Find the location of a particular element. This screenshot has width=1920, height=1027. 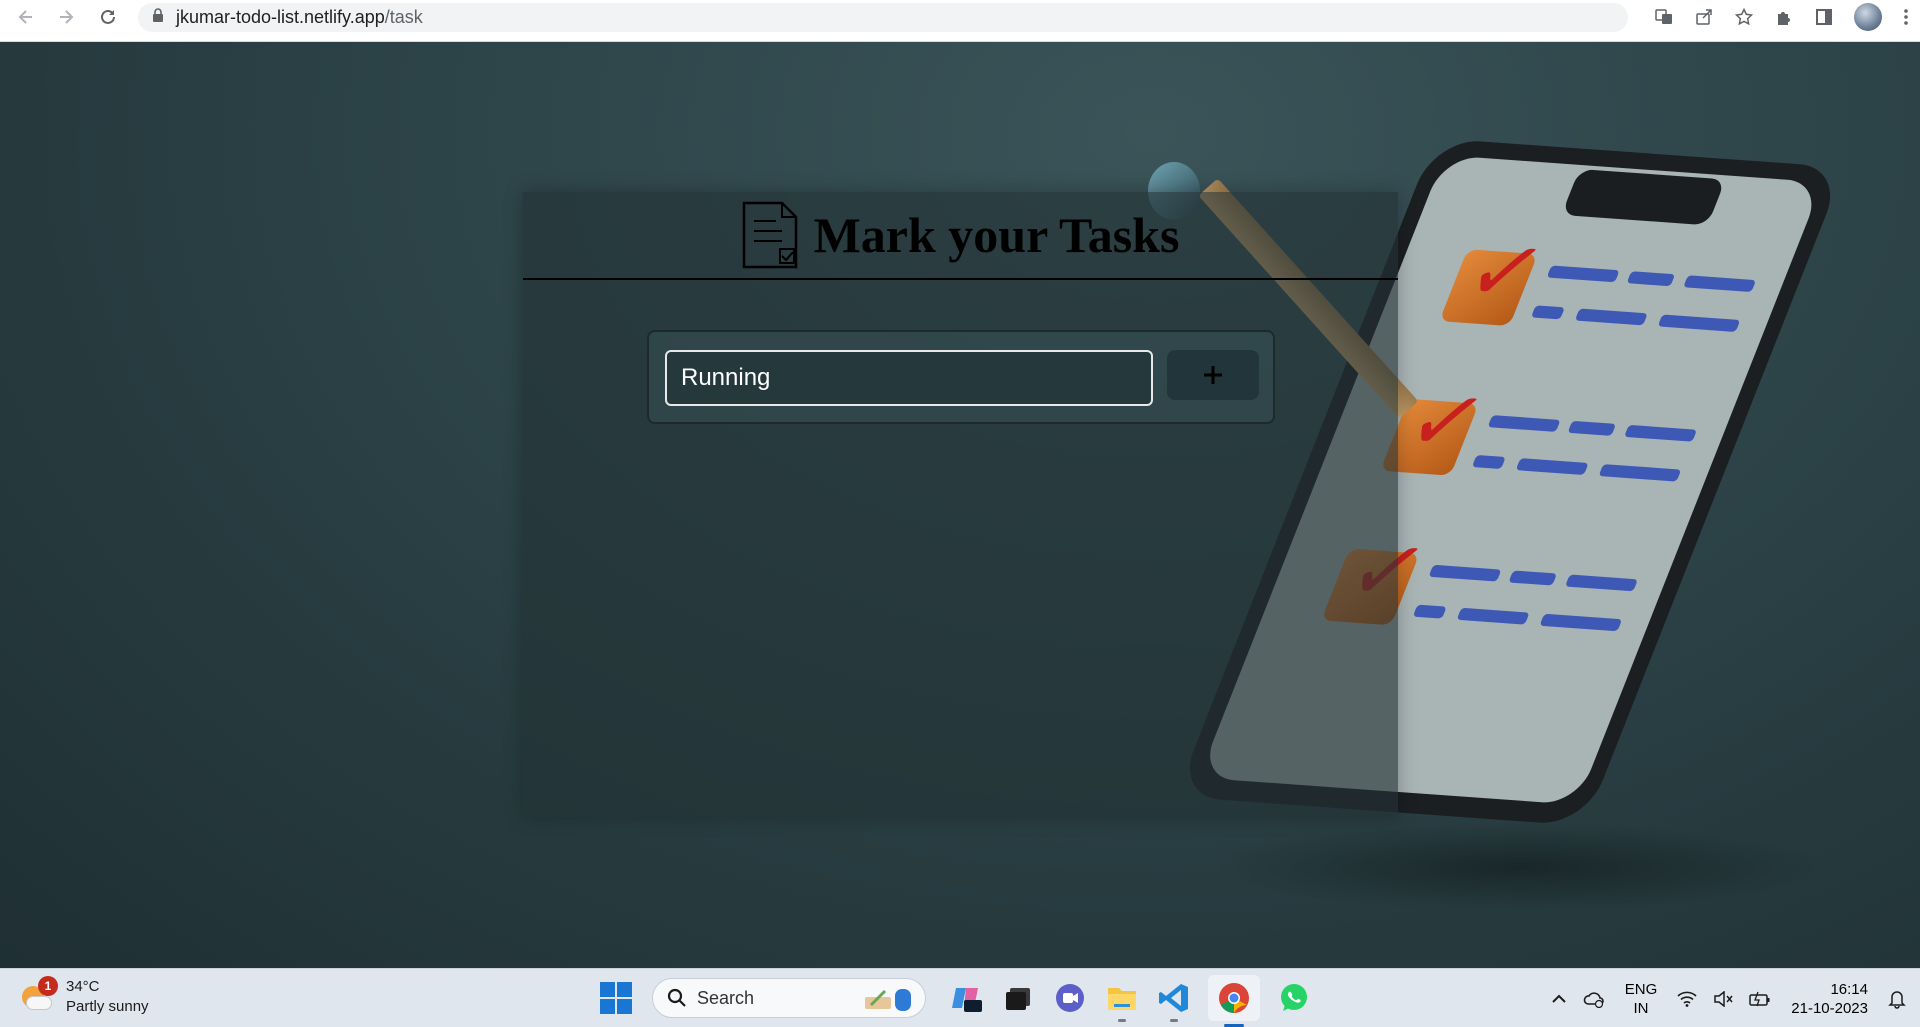

plus-icon is located at coordinates (1213, 375).